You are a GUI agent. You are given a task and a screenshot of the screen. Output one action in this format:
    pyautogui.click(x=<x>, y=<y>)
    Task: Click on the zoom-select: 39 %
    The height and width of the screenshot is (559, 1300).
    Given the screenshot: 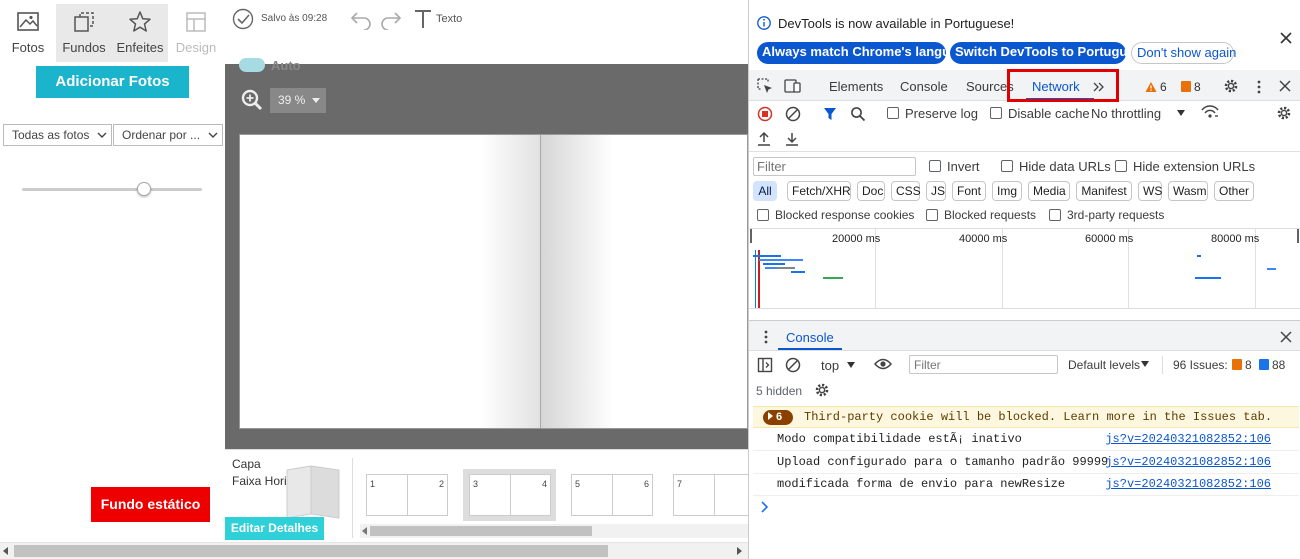 What is the action you would take?
    pyautogui.click(x=298, y=100)
    